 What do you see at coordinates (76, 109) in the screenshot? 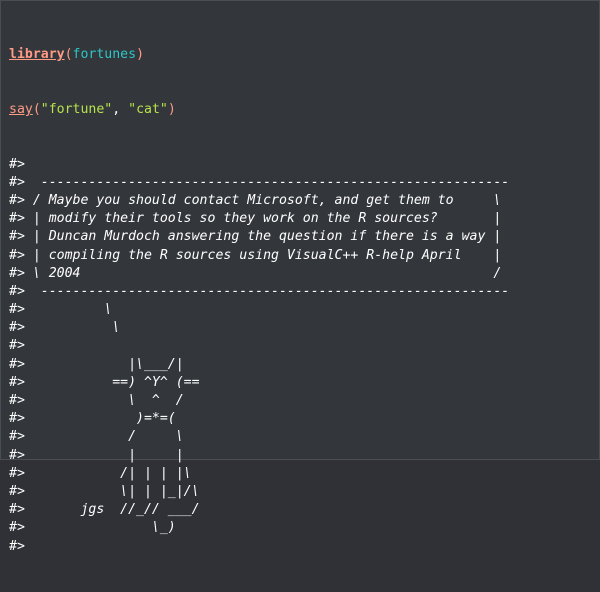
I see `string-arg-what: "fortune"` at bounding box center [76, 109].